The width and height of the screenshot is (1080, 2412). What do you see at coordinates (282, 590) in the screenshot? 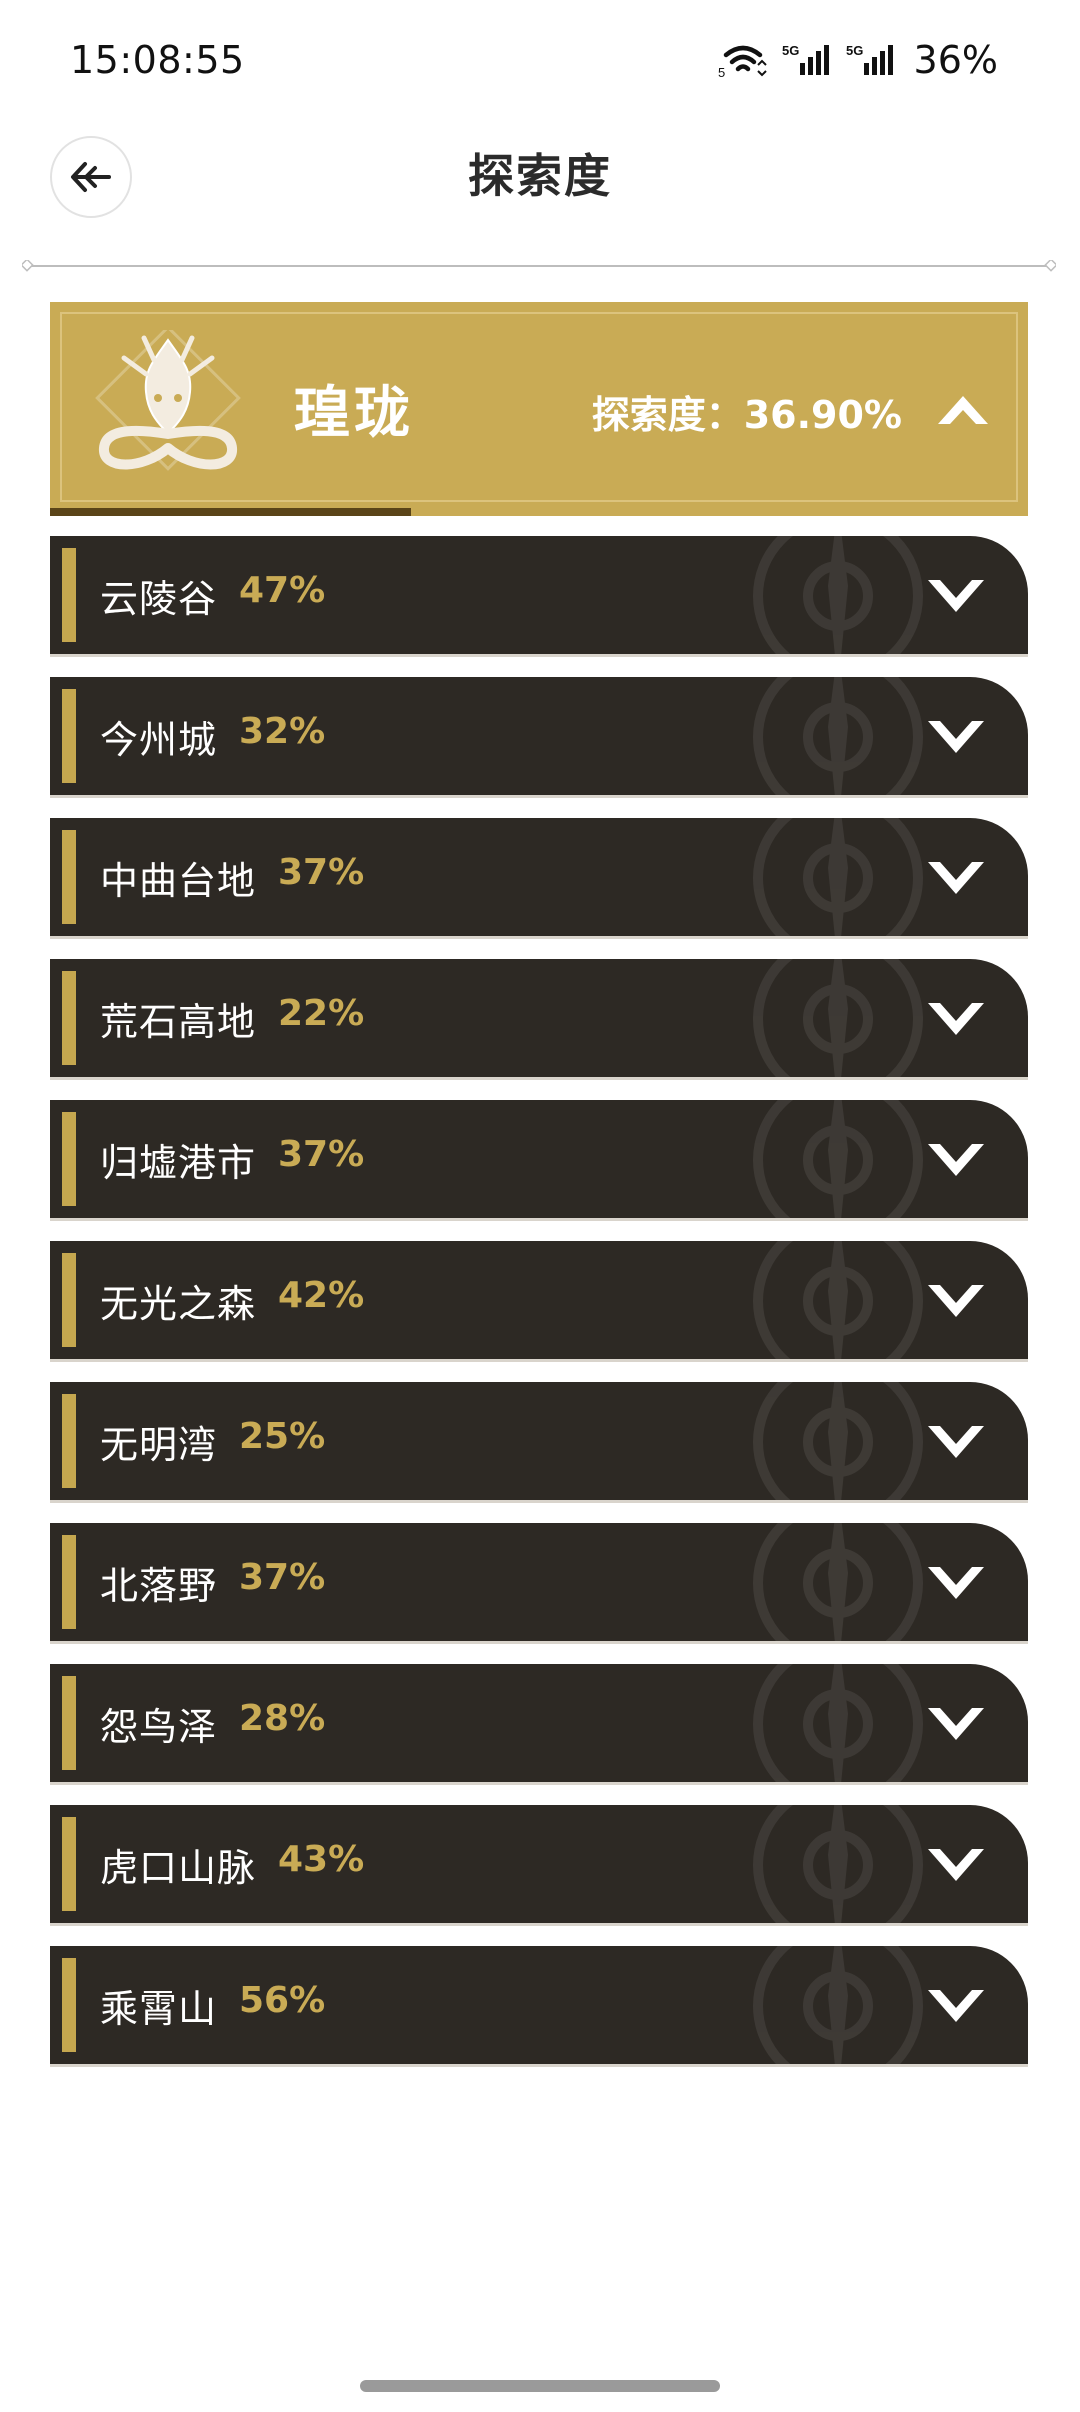
I see `area-percent: 47%` at bounding box center [282, 590].